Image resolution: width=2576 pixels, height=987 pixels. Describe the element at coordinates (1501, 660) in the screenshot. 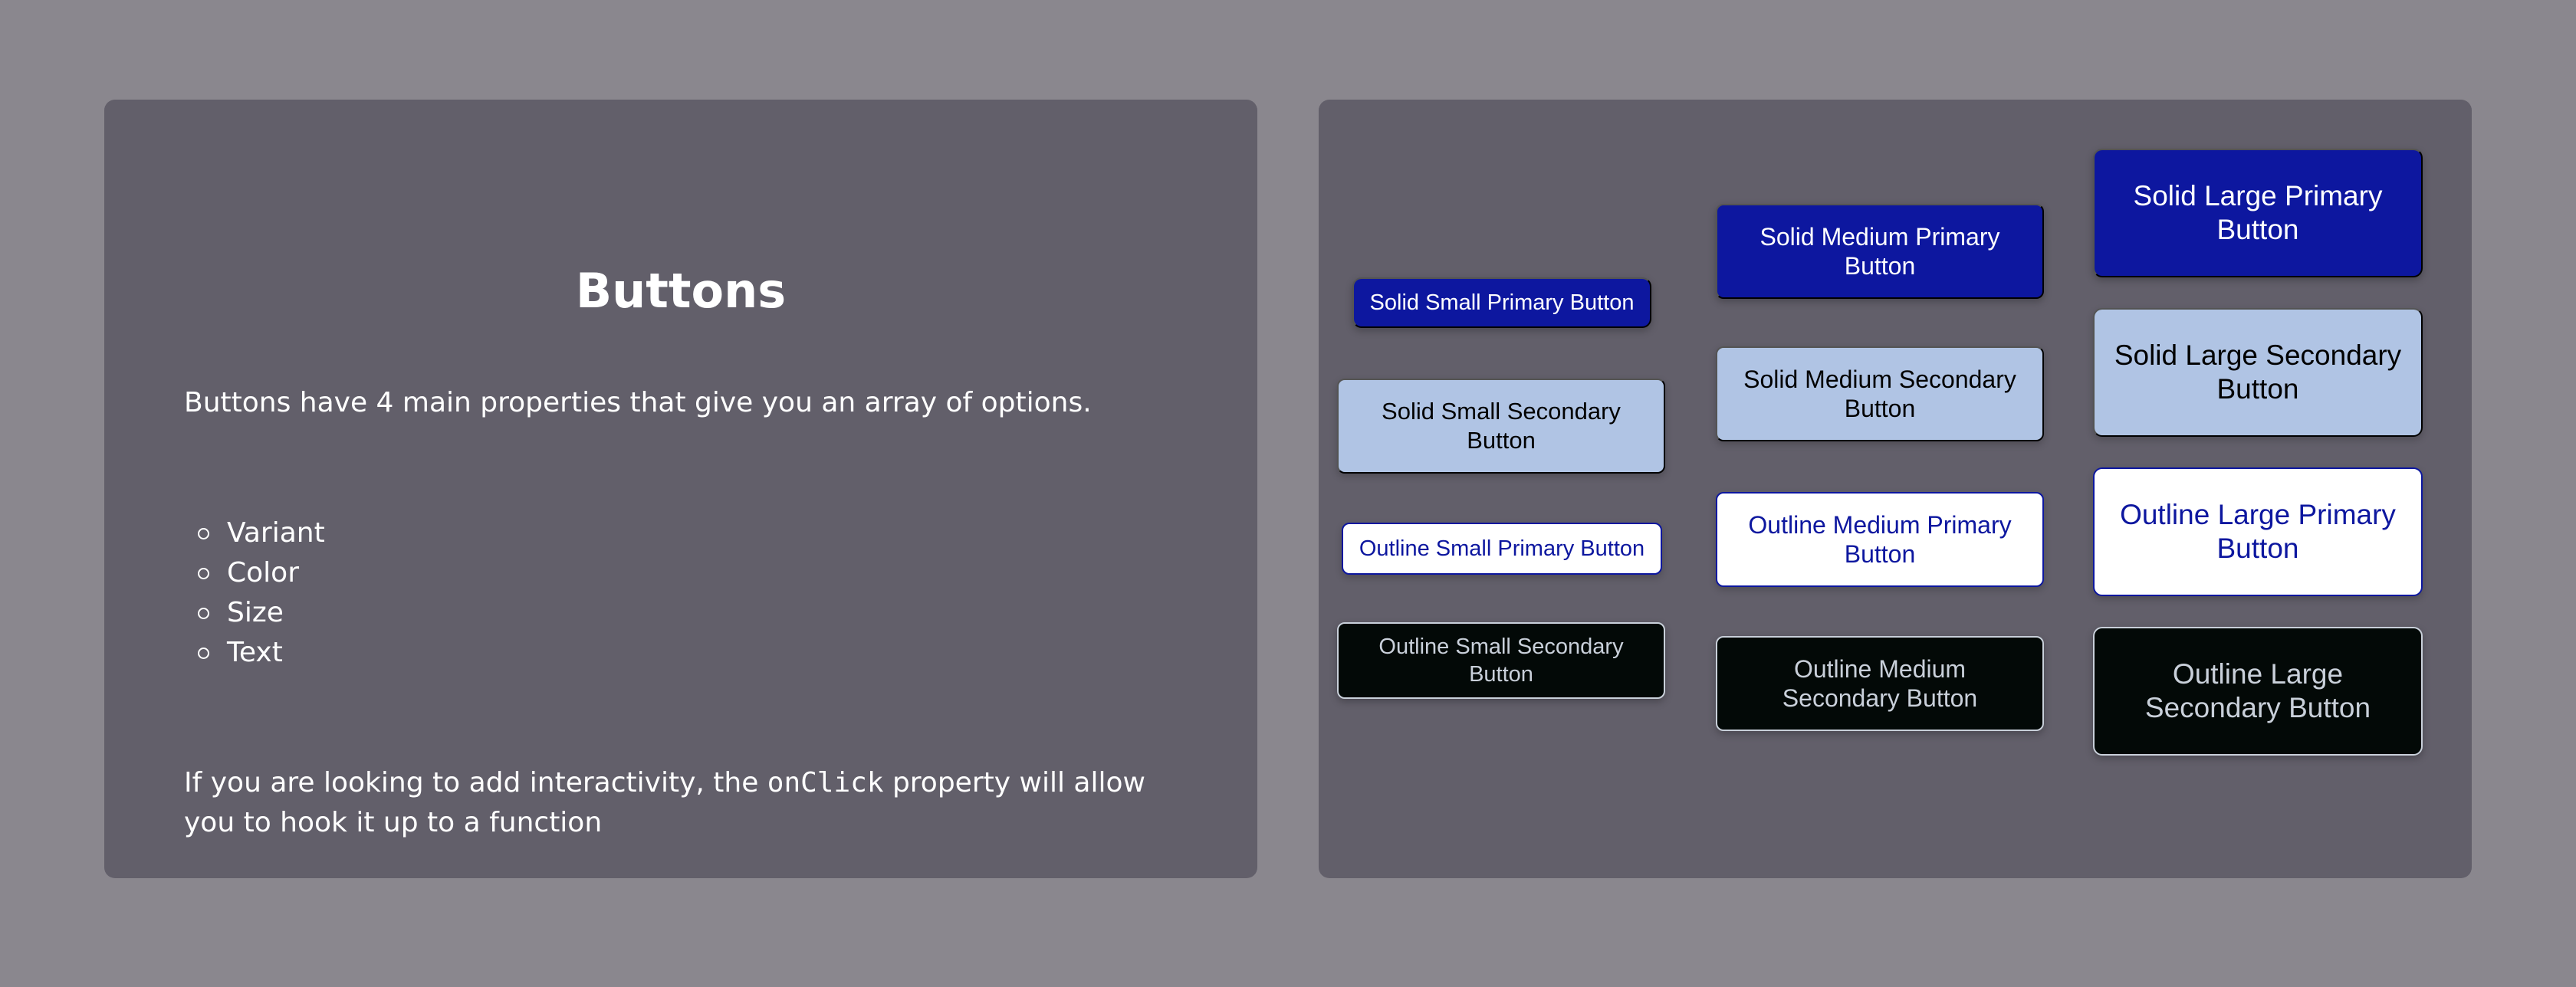

I see `outline-small-secondary-button: Outline Small Secondary Button` at that location.